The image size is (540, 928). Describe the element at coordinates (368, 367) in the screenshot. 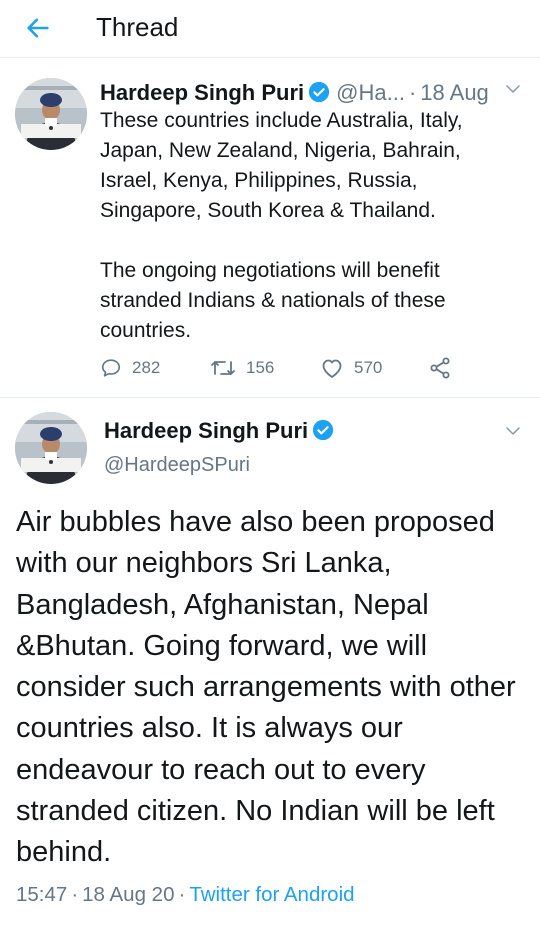

I see `like-count: 570` at that location.